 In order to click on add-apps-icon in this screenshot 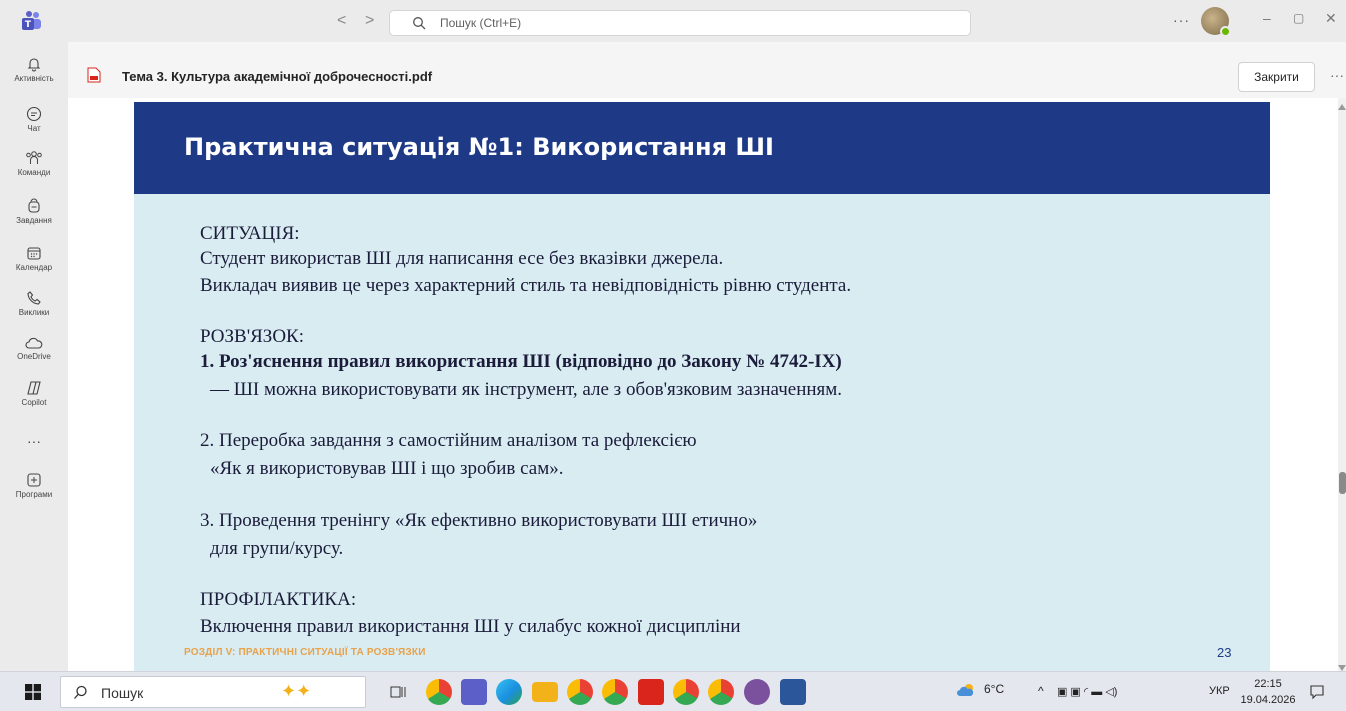, I will do `click(34, 480)`.